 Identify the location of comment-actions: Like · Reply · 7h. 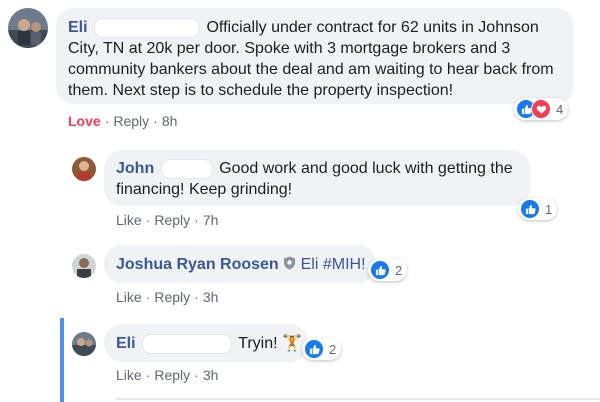
(167, 220).